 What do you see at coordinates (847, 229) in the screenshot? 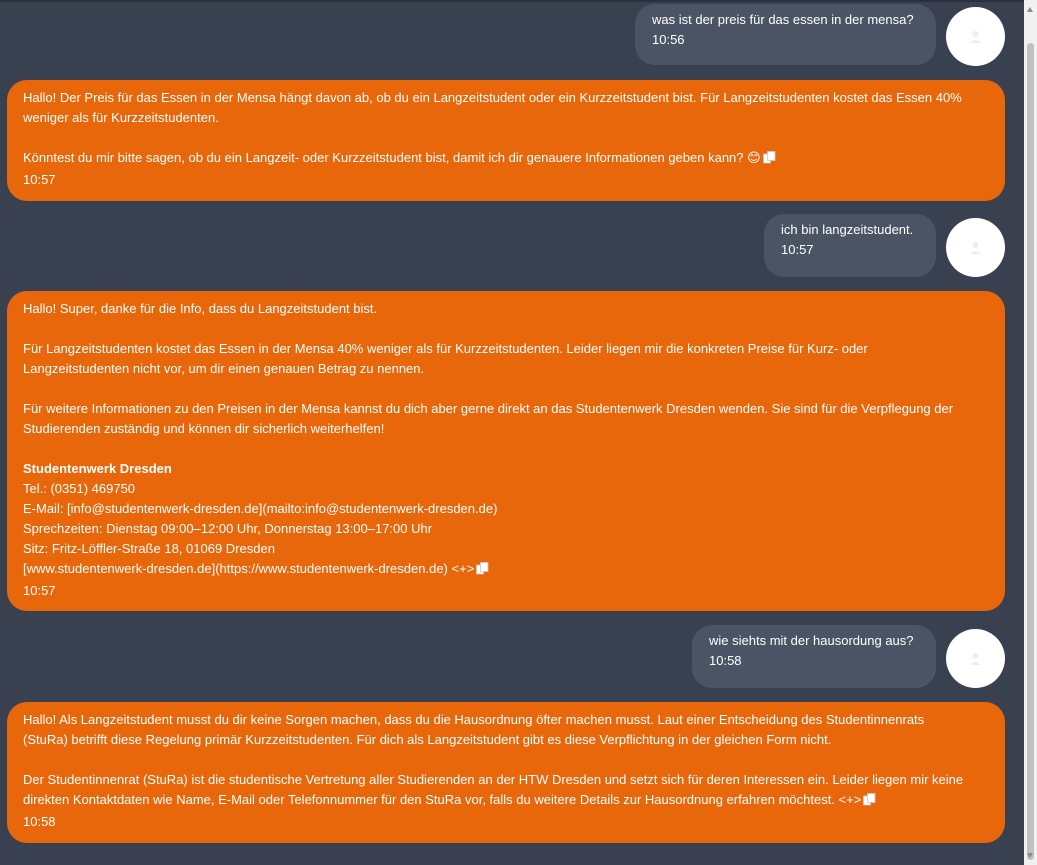
I see `message-text: ich bin langzeitstudent.` at bounding box center [847, 229].